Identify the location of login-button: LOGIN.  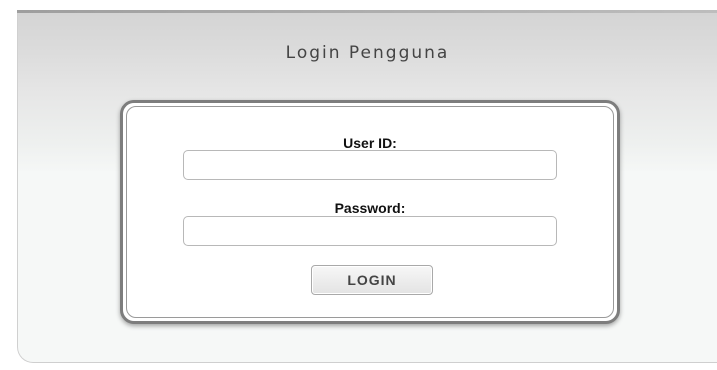
(372, 280).